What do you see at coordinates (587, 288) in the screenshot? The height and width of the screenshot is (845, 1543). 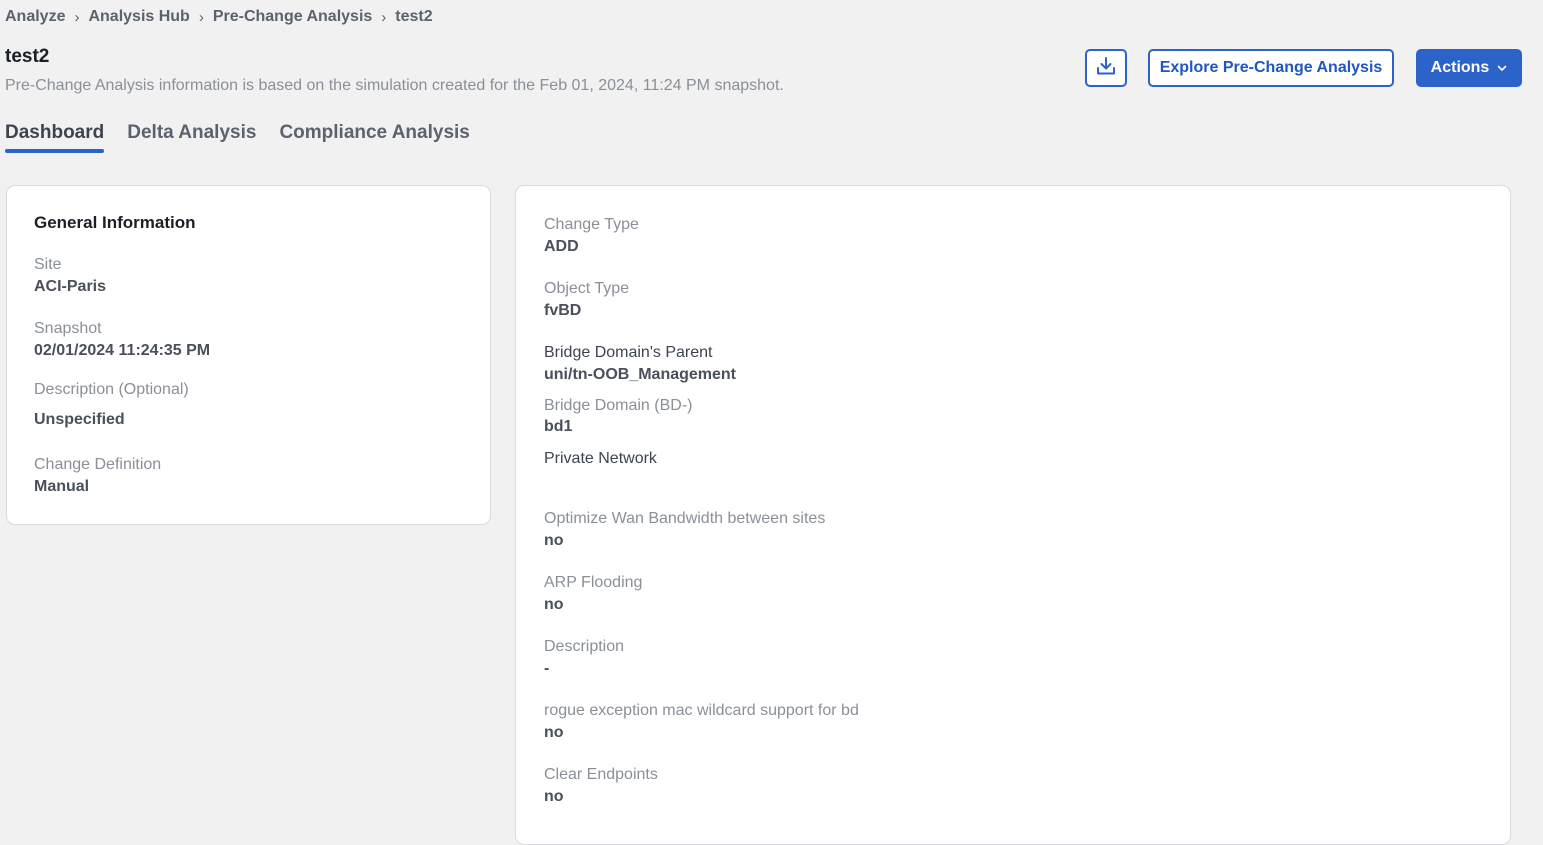 I see `object-type-label: Object Type` at bounding box center [587, 288].